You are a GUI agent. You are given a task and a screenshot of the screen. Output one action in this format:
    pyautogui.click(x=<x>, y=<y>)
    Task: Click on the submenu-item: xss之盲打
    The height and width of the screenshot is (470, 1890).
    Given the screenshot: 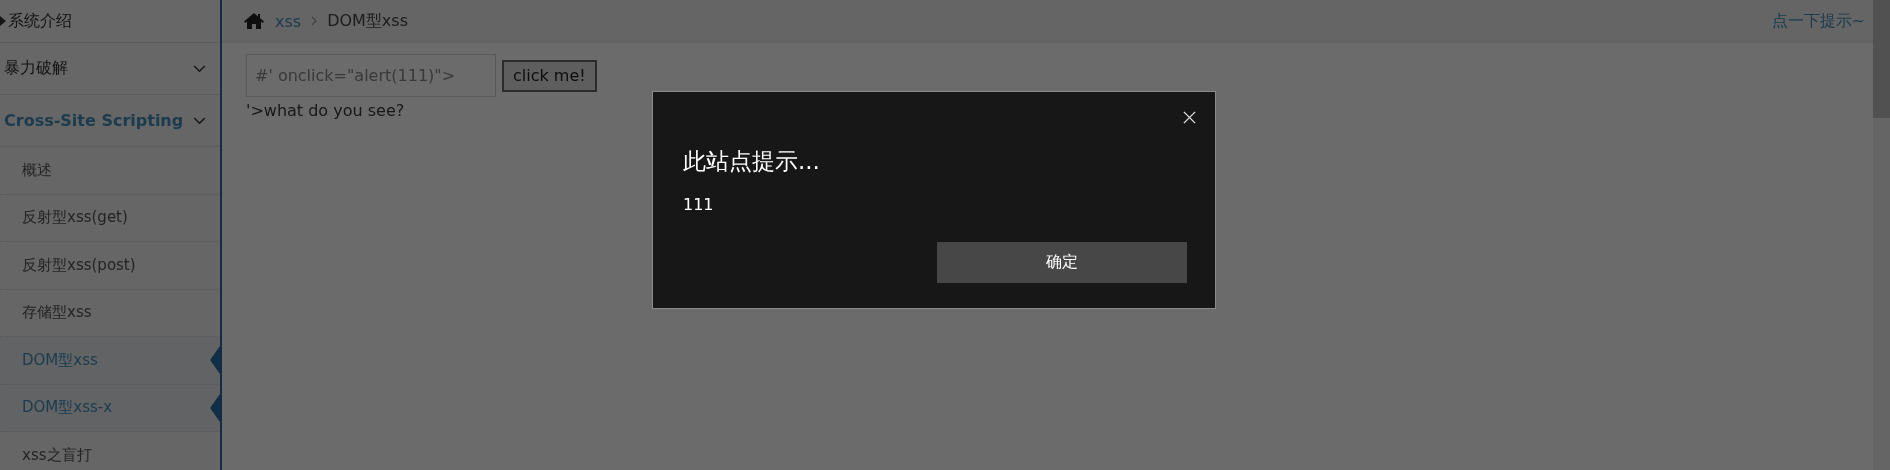 What is the action you would take?
    pyautogui.click(x=110, y=451)
    